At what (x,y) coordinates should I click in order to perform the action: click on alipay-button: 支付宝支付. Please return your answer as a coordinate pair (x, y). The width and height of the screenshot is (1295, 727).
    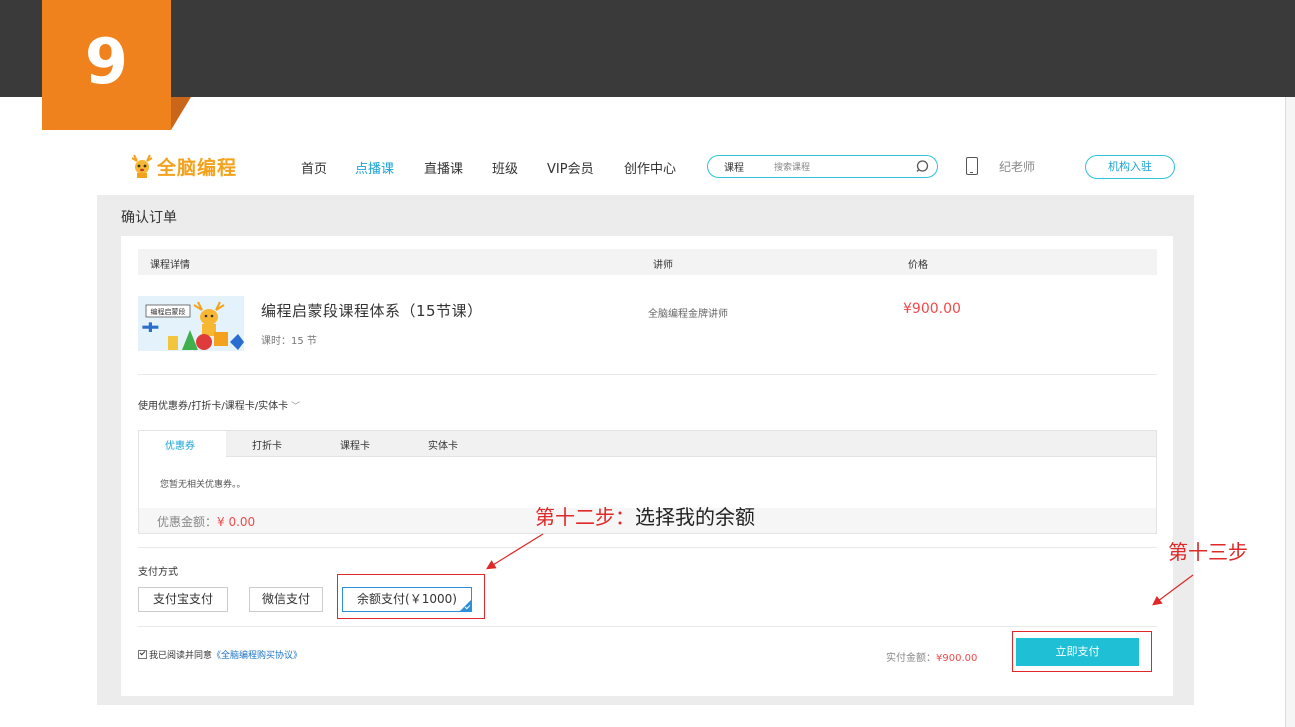
    Looking at the image, I should click on (183, 599).